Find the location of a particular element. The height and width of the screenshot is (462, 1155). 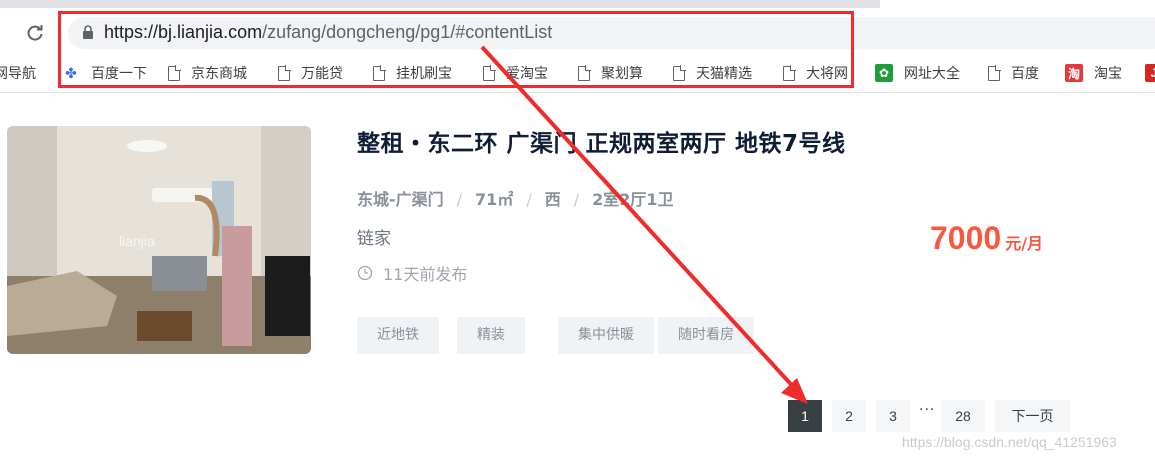

tag: 近地铁 is located at coordinates (398, 335).